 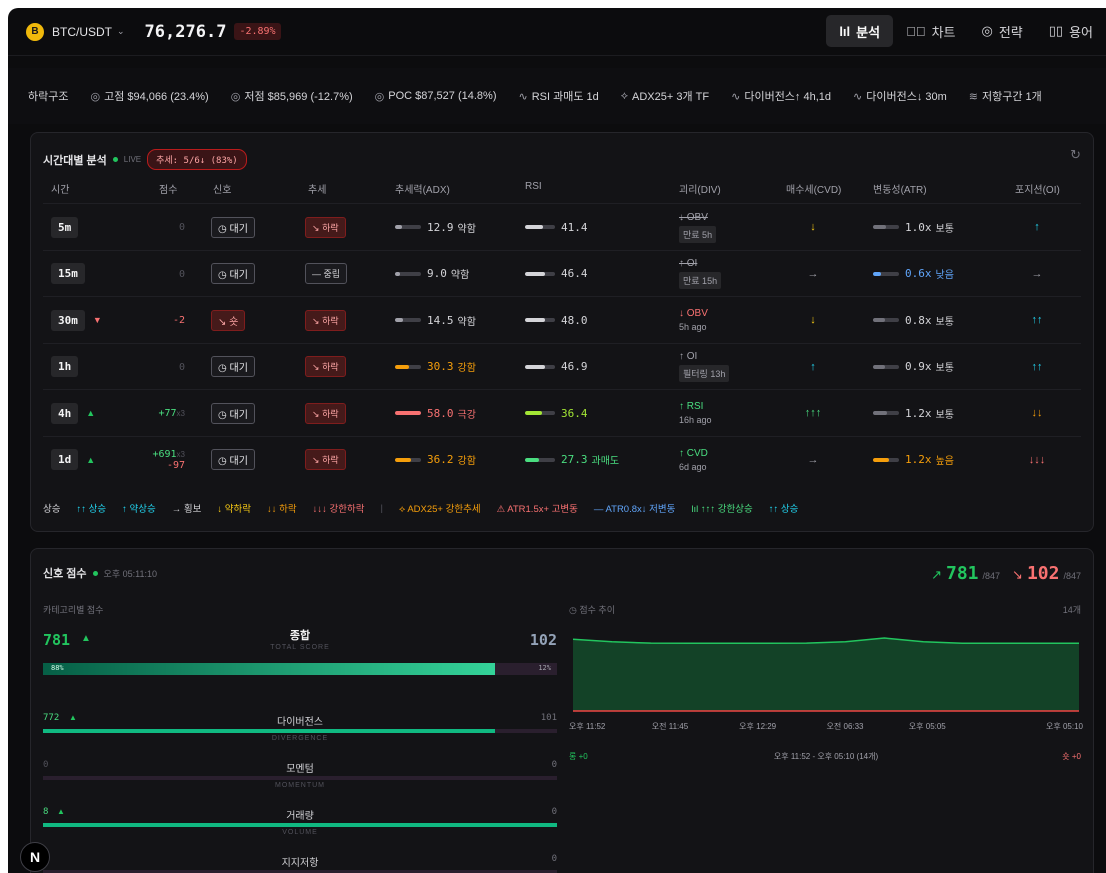 What do you see at coordinates (300, 651) in the screenshot?
I see `total-score: 781 ▲ 종합 TOTAL SCORE 102 88% 12%` at bounding box center [300, 651].